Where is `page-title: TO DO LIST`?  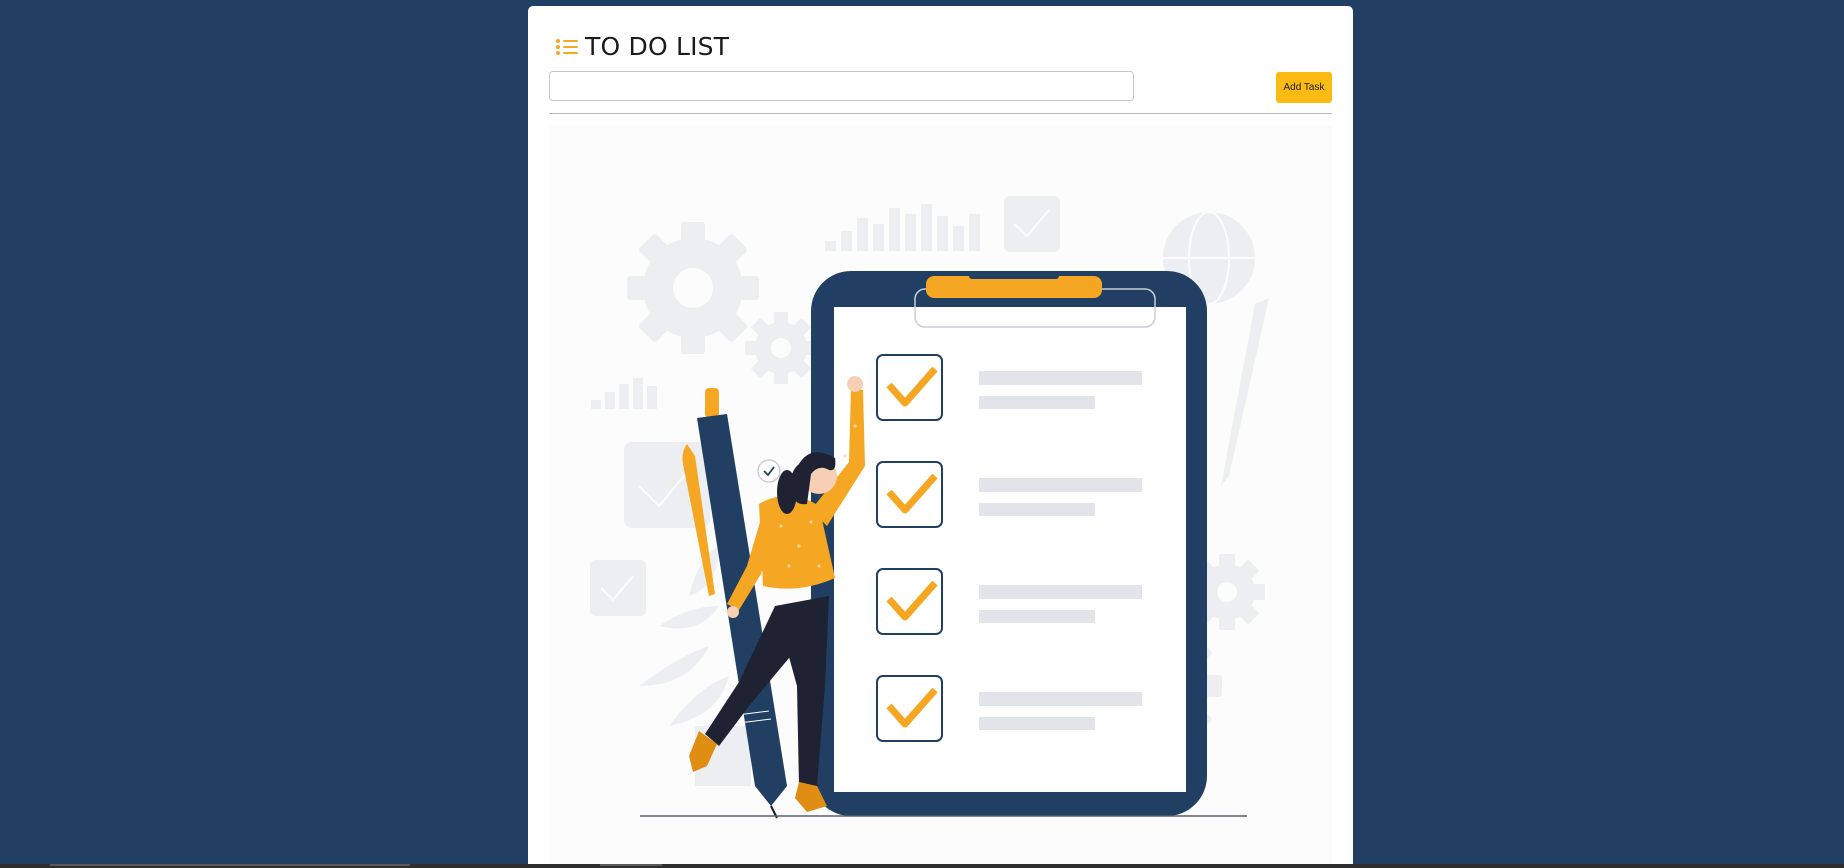
page-title: TO DO LIST is located at coordinates (657, 46).